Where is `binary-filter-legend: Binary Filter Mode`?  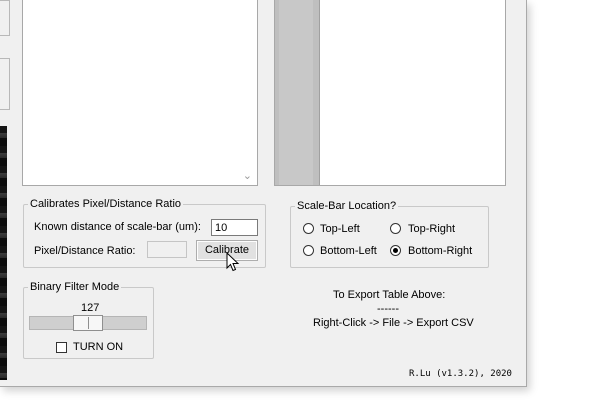
binary-filter-legend: Binary Filter Mode is located at coordinates (75, 287).